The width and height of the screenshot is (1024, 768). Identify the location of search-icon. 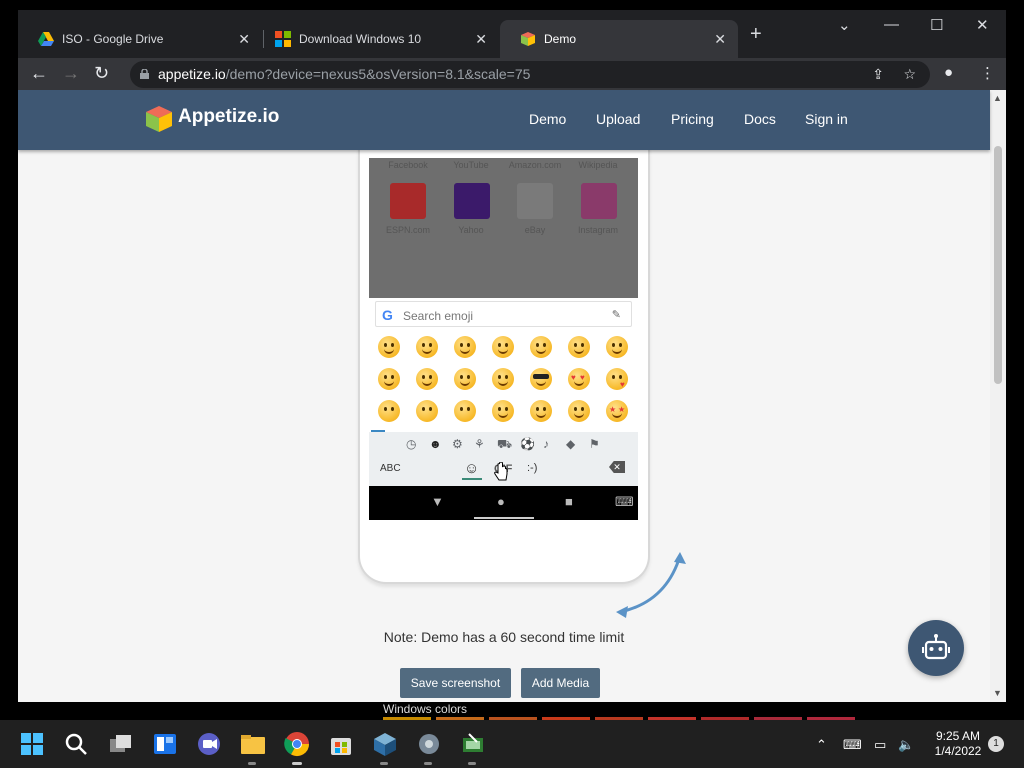
(76, 744).